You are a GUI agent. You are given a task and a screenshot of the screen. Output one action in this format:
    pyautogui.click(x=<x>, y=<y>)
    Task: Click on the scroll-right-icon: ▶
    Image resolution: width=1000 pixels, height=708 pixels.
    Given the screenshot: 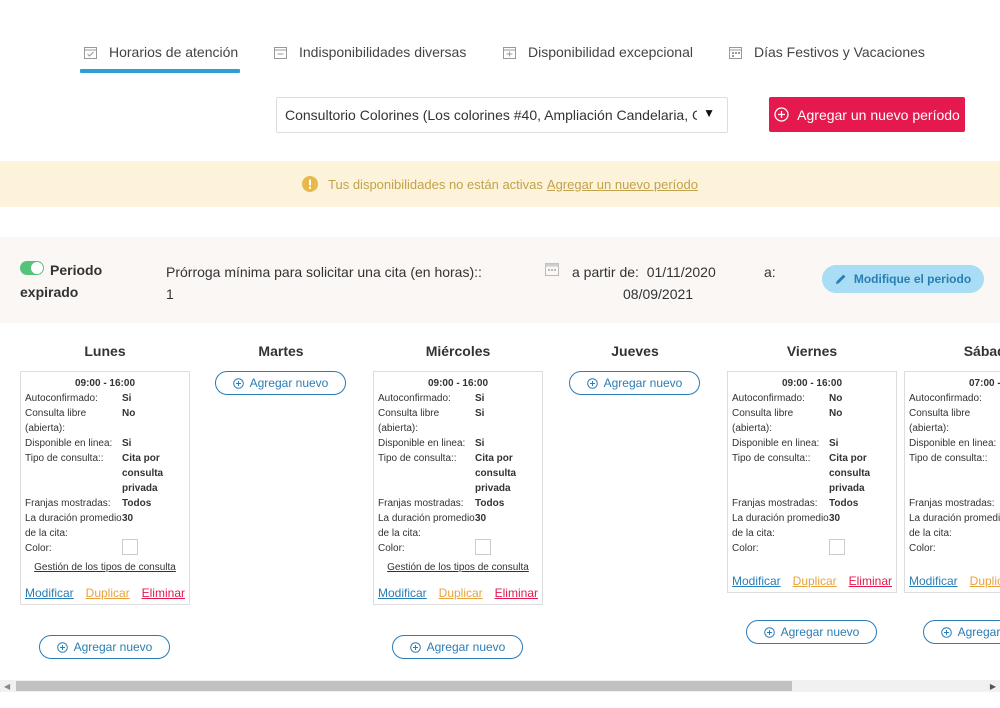 What is the action you would take?
    pyautogui.click(x=993, y=686)
    